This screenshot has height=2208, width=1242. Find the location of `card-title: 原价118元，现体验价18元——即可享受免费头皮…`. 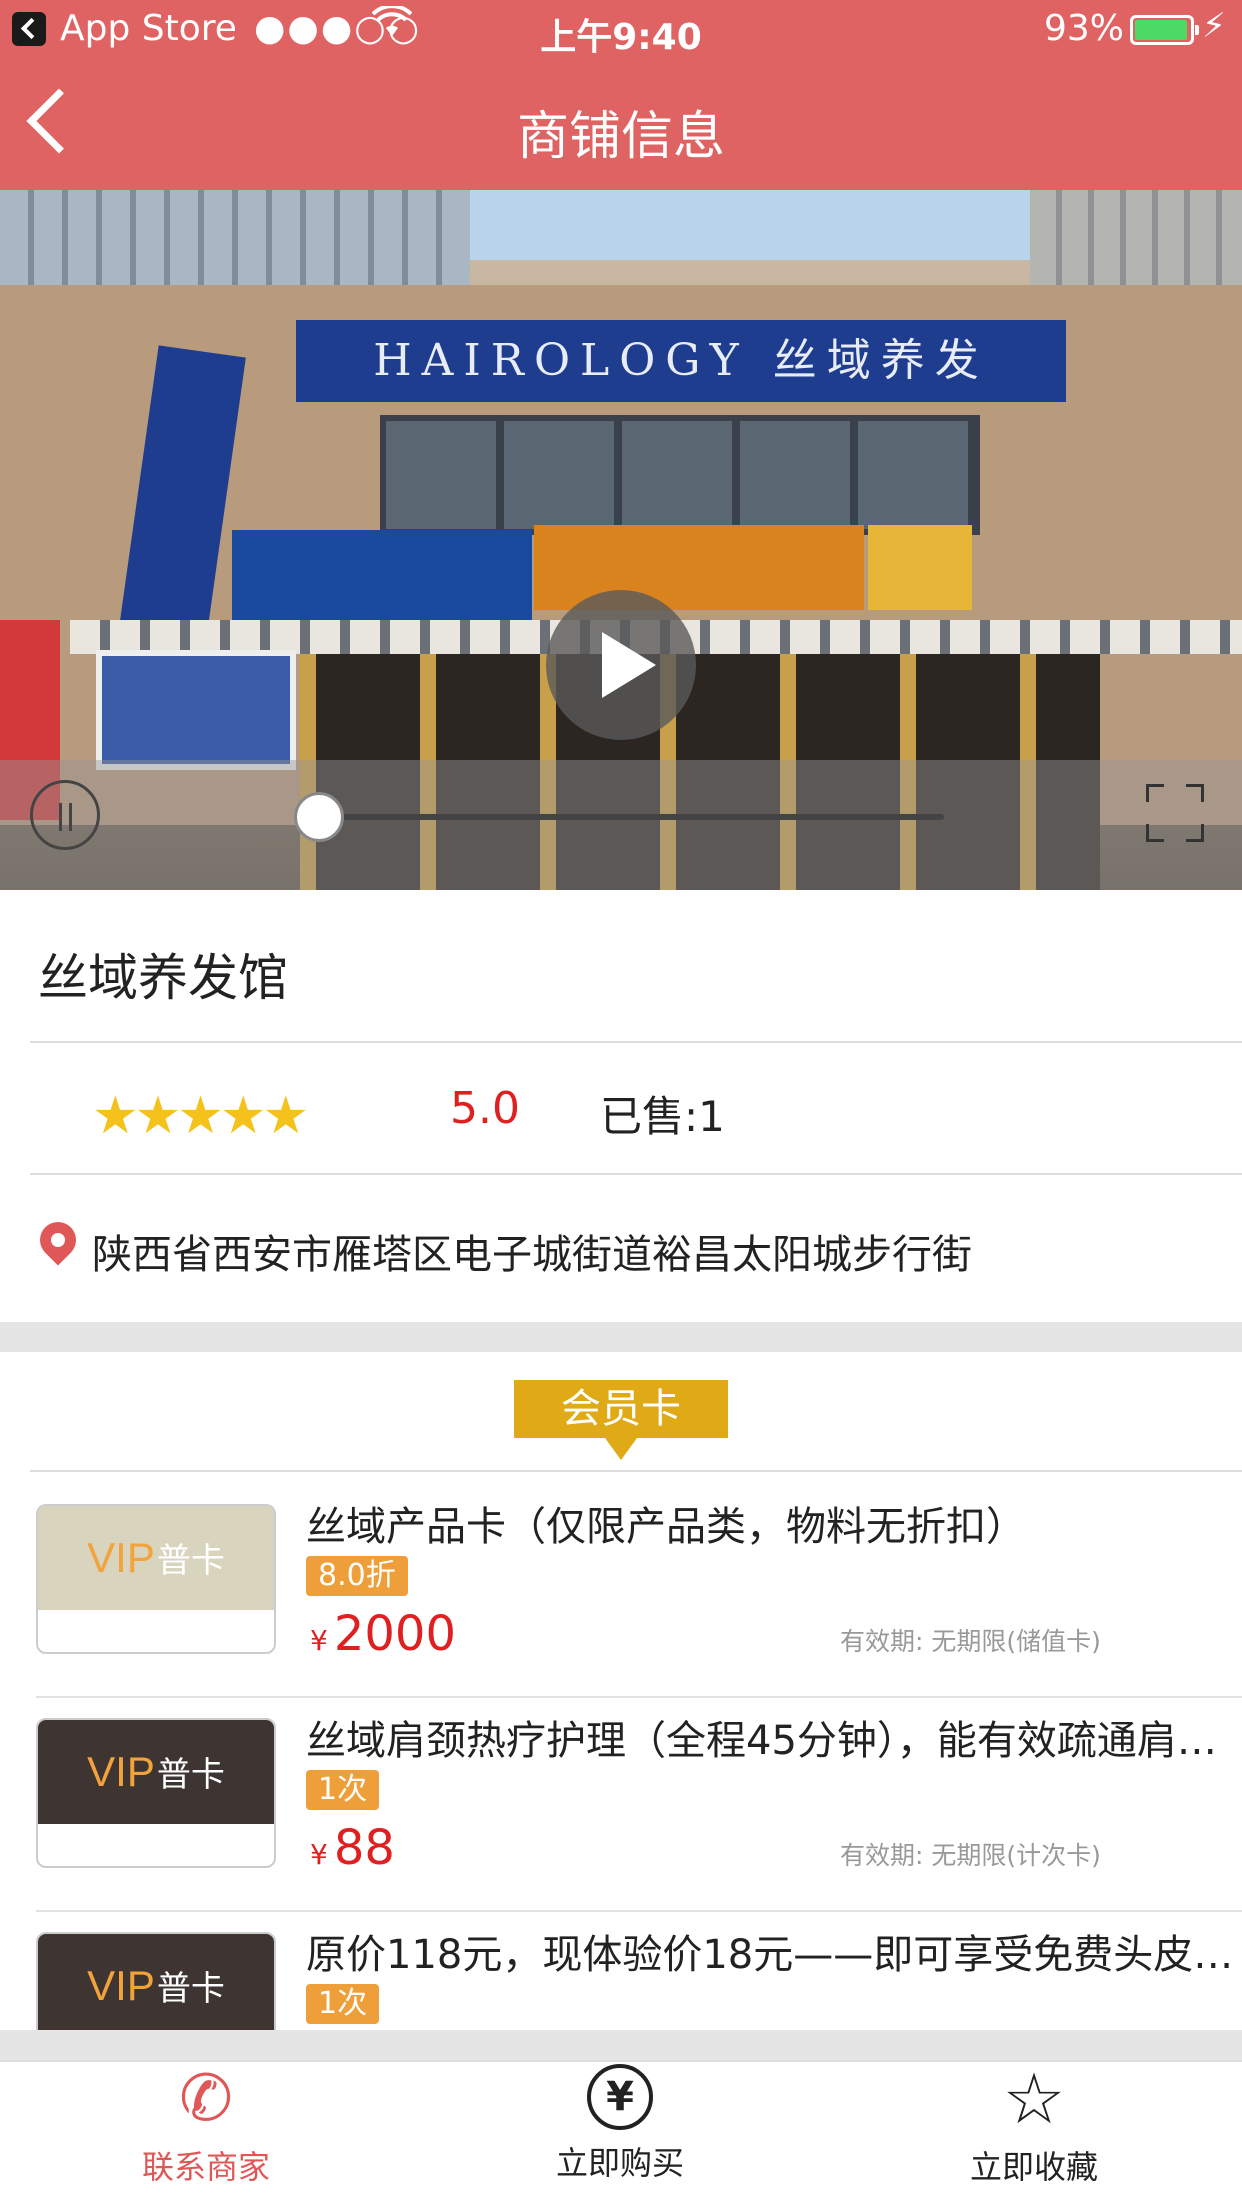

card-title: 原价118元，现体验价18元——即可享受免费头皮… is located at coordinates (770, 1955).